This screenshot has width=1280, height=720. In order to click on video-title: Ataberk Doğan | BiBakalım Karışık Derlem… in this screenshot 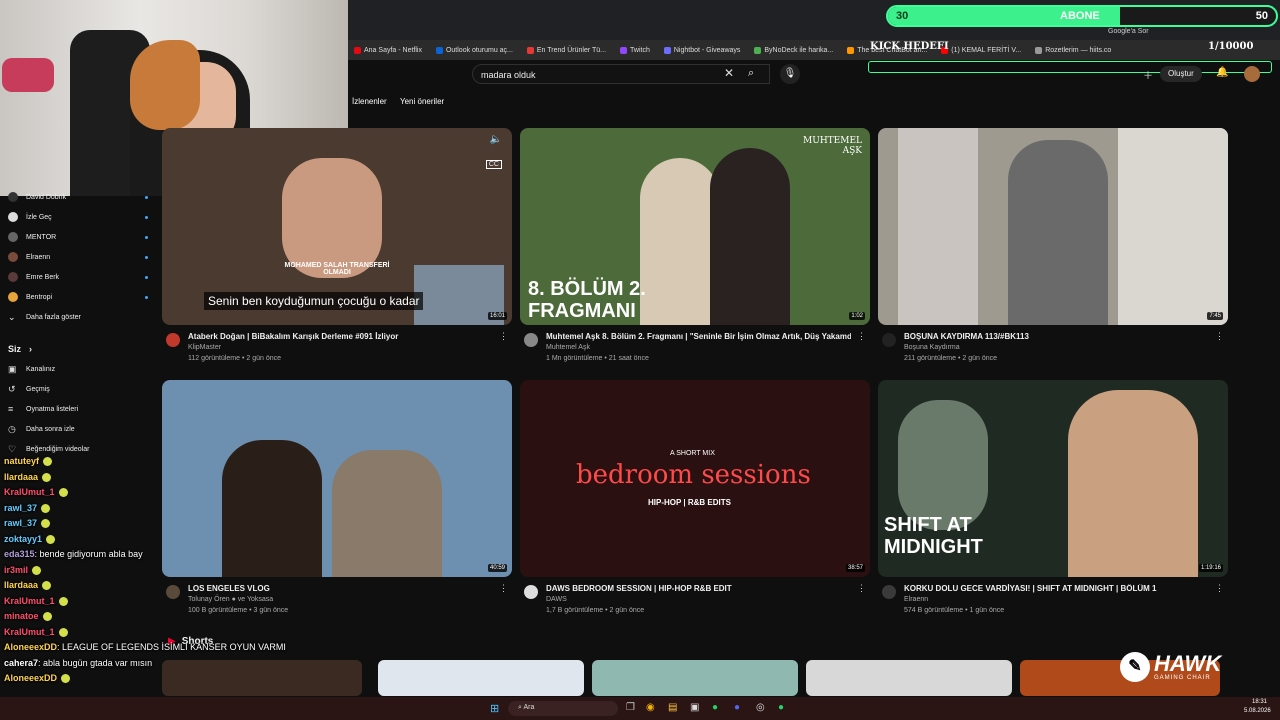, I will do `click(340, 336)`.